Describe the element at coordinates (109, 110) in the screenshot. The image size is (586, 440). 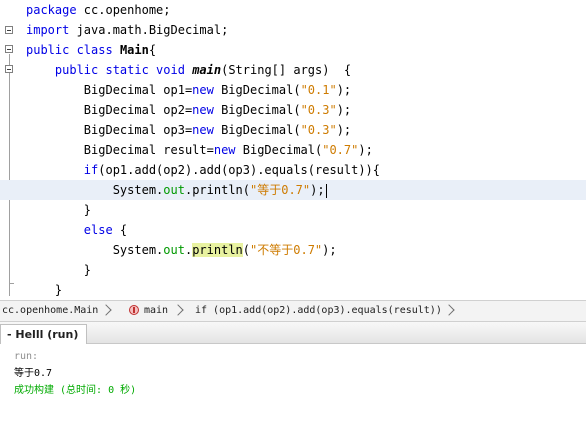
I see `code-token: BigDecimal op2=` at that location.